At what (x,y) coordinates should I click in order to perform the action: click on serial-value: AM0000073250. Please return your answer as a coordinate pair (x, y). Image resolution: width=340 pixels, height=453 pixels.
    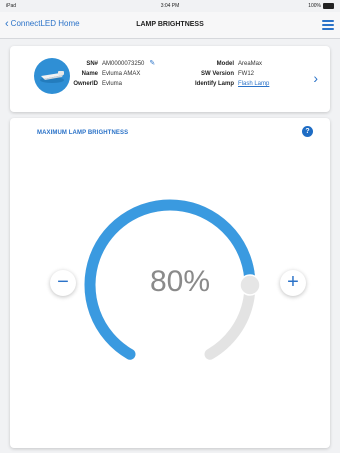
    Looking at the image, I should click on (123, 64).